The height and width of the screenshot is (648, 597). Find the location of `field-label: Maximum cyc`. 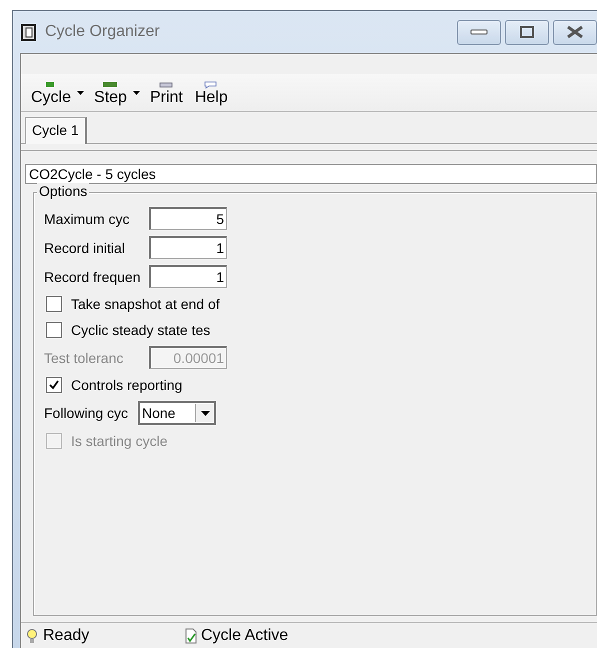

field-label: Maximum cyc is located at coordinates (87, 218).